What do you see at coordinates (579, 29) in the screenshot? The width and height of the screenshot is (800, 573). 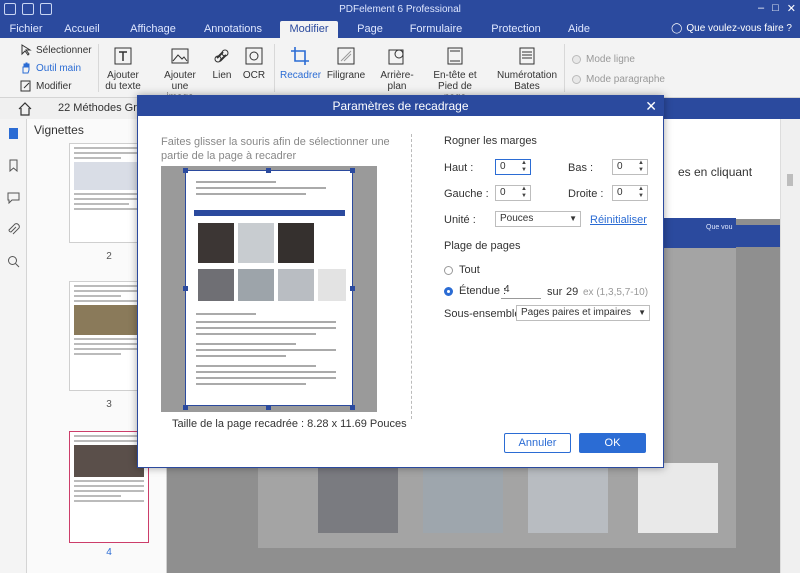 I see `tab-aide: Aide` at bounding box center [579, 29].